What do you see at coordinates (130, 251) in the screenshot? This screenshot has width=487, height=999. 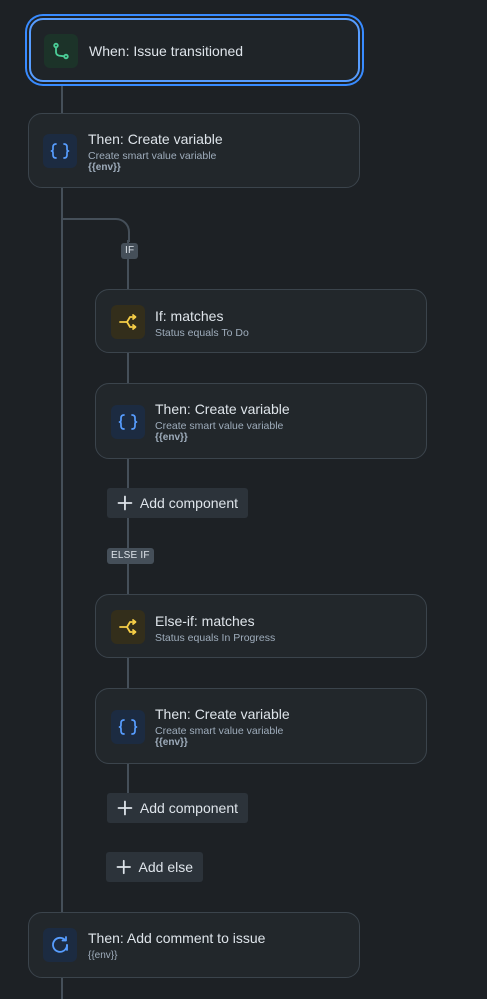 I see `if-lozenge: IF` at bounding box center [130, 251].